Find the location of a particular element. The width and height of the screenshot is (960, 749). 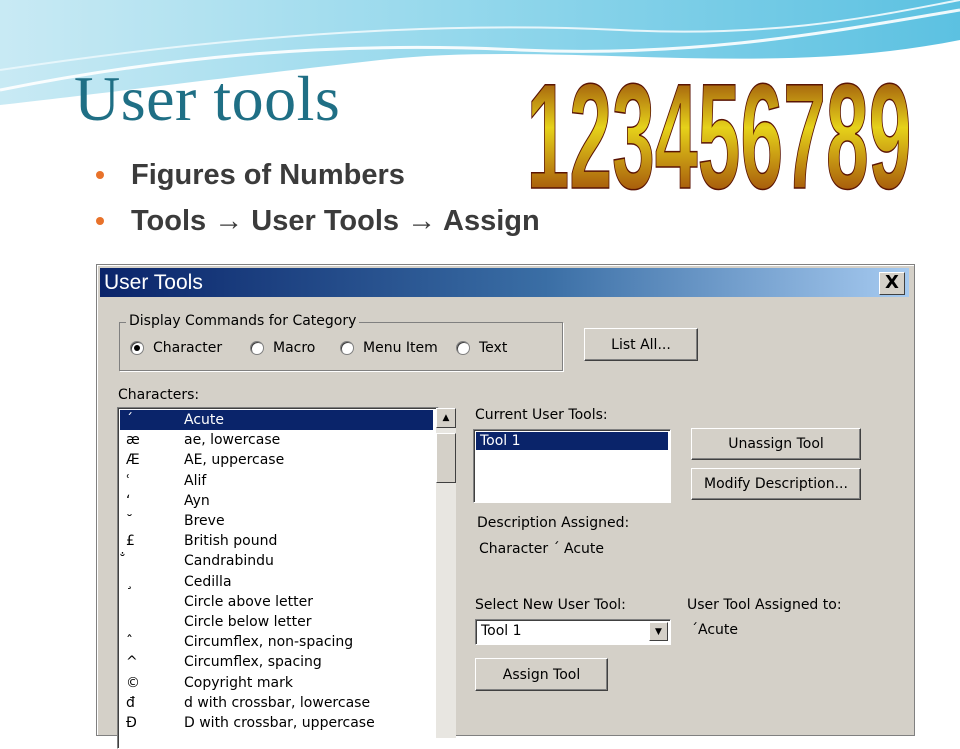

character-symbol: đ is located at coordinates (130, 702).